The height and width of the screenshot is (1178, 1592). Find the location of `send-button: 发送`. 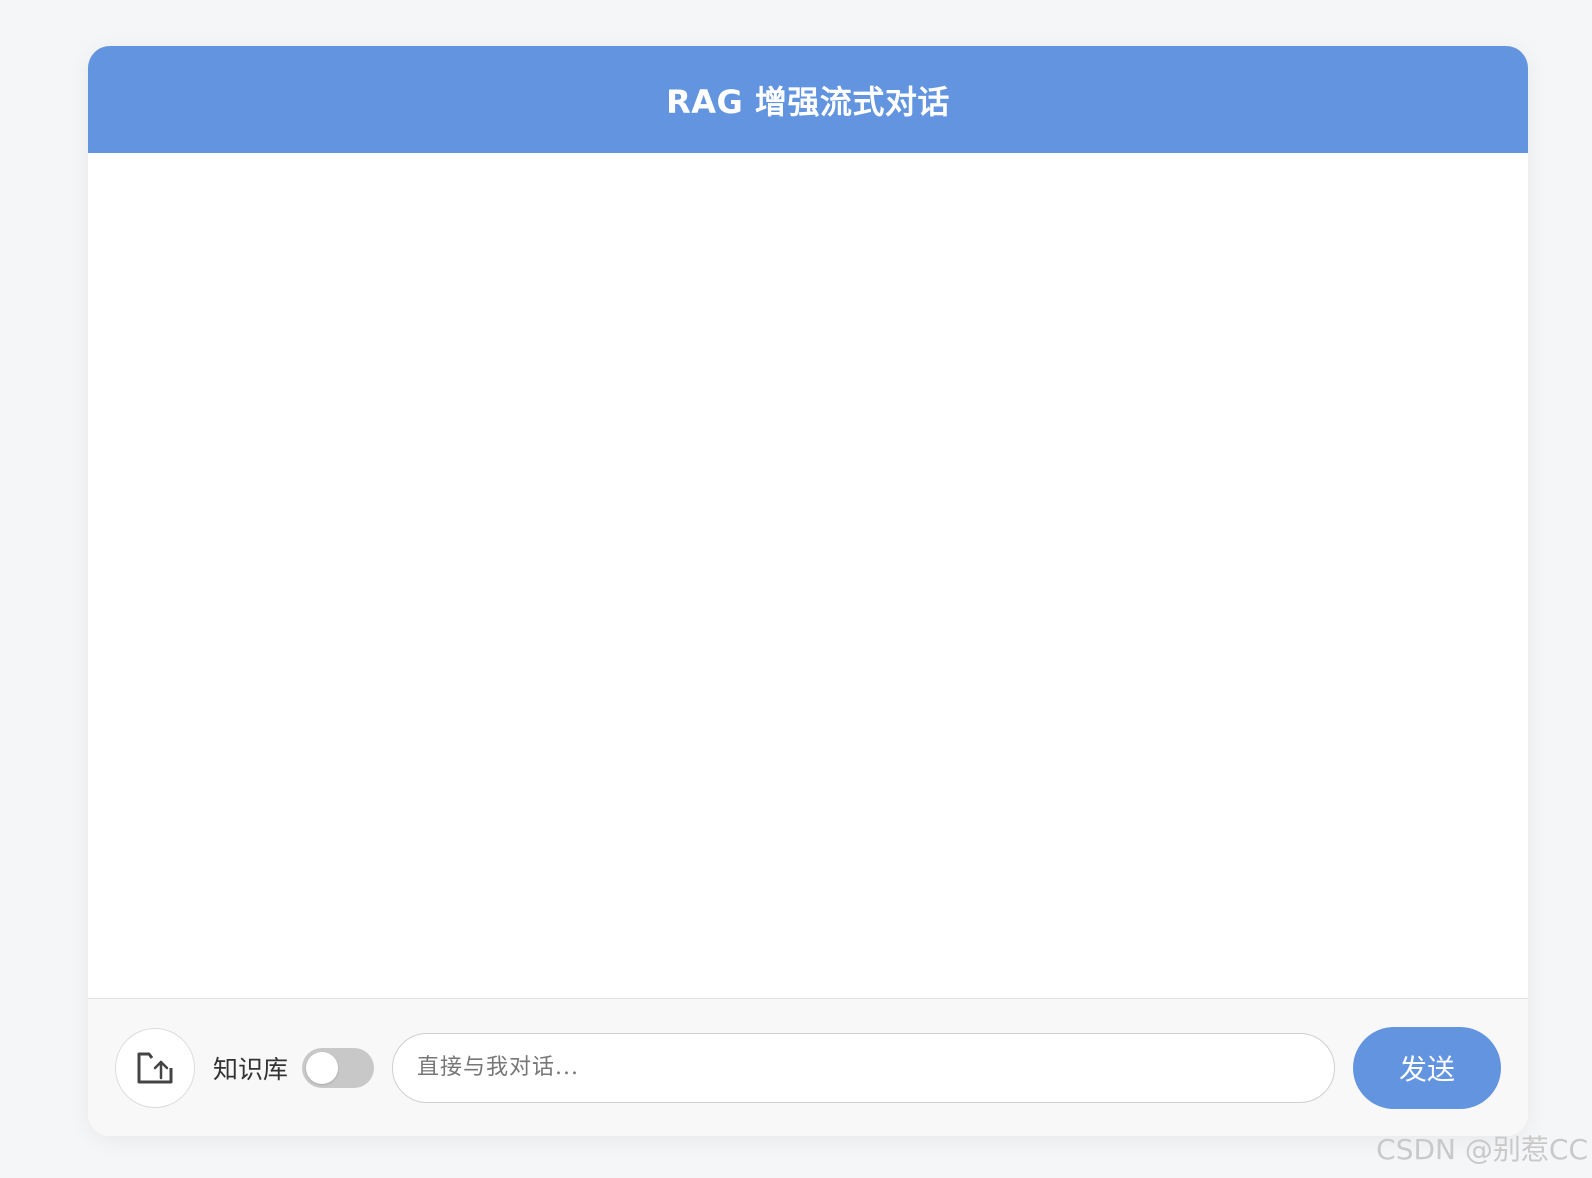

send-button: 发送 is located at coordinates (1427, 1067).